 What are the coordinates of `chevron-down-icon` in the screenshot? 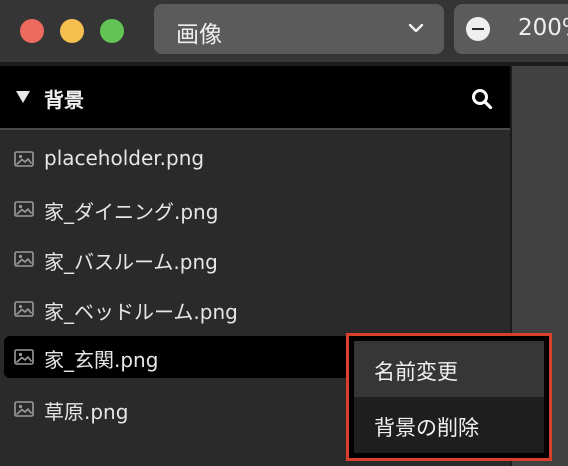 It's located at (416, 28).